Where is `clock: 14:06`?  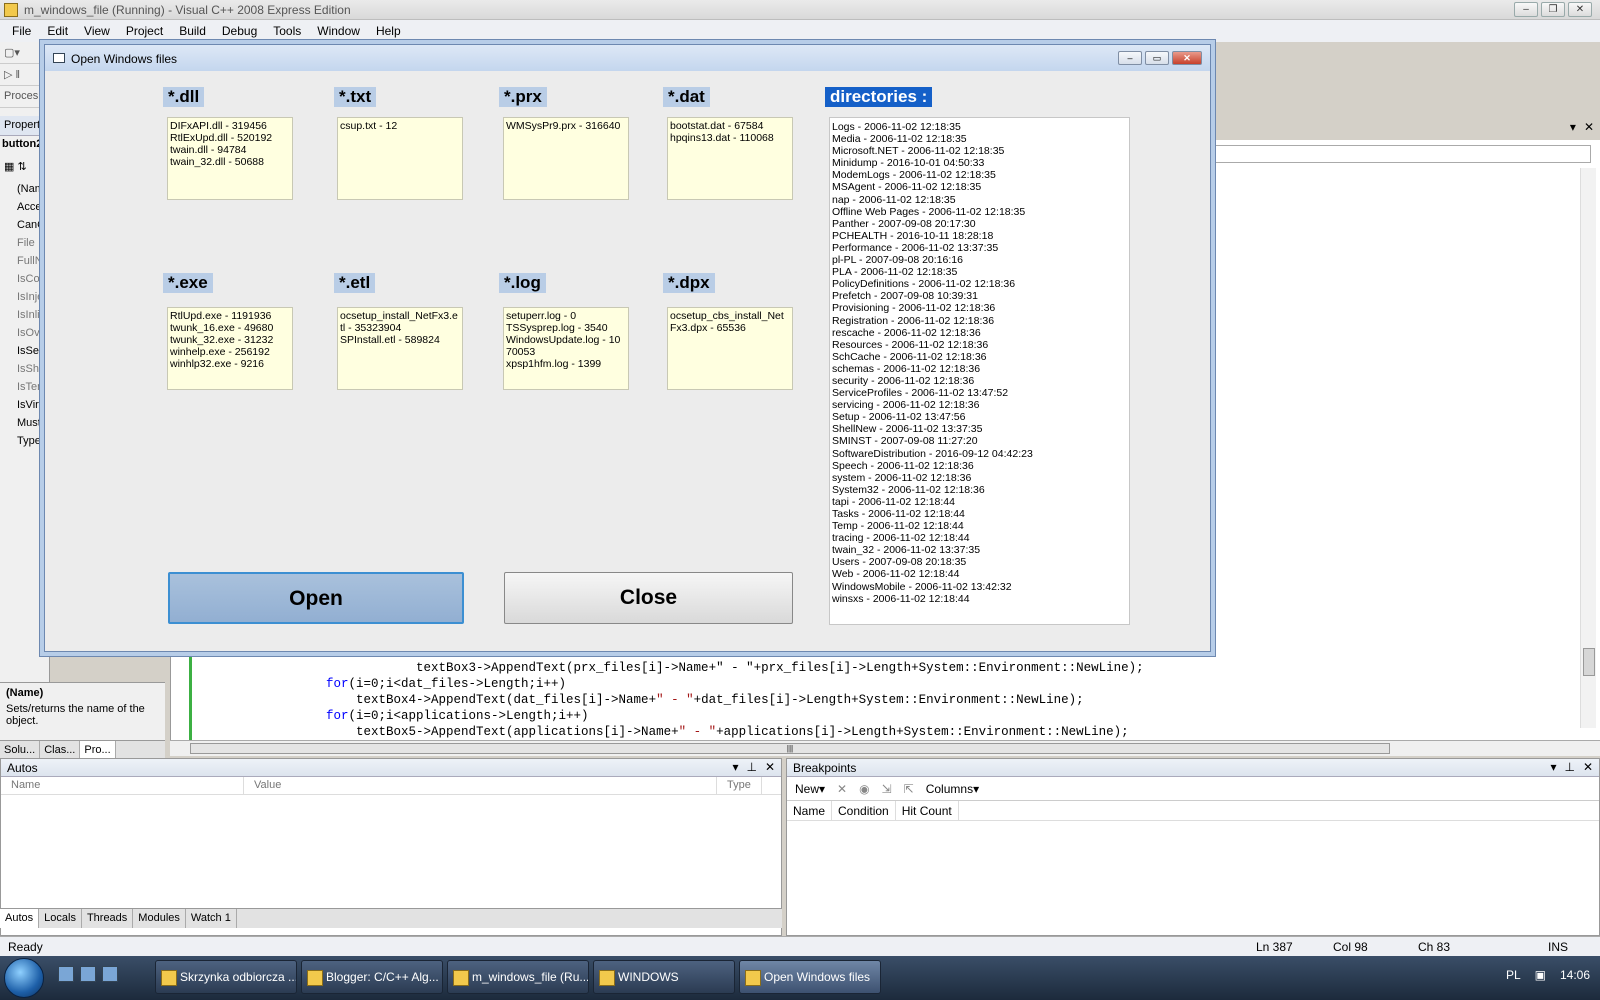 clock: 14:06 is located at coordinates (1575, 975).